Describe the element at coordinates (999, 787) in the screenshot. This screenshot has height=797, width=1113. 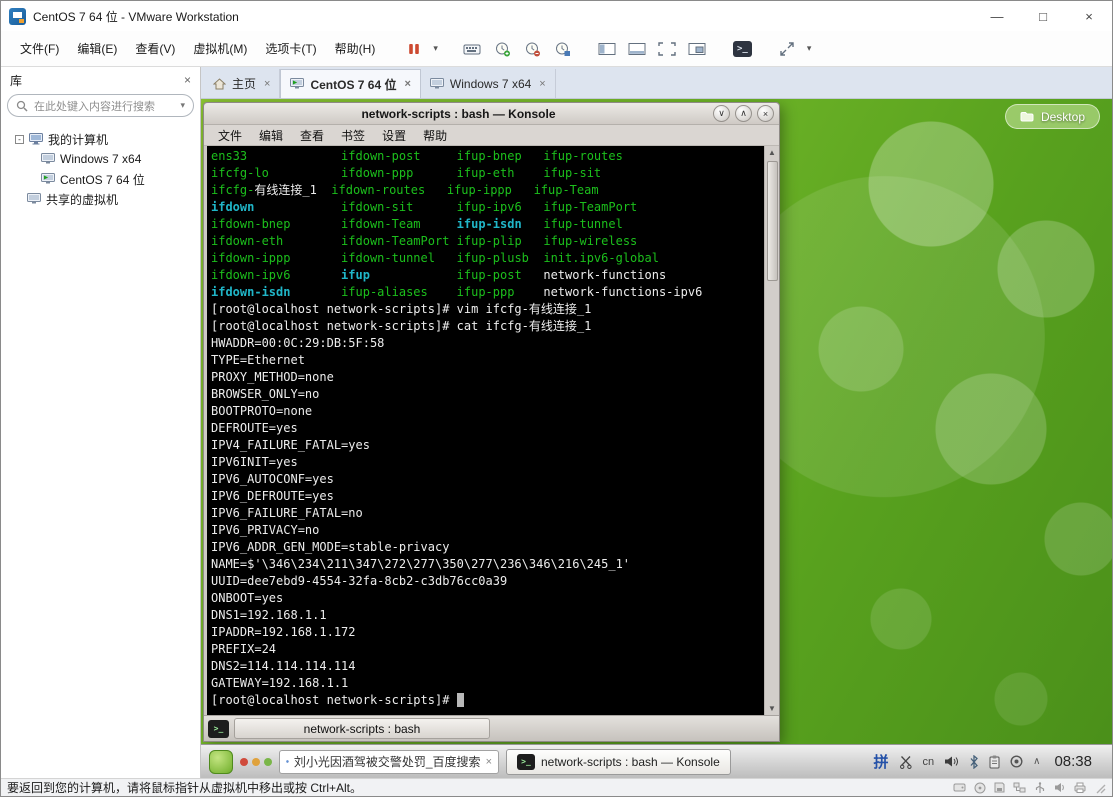
I see `floppy-icon` at that location.